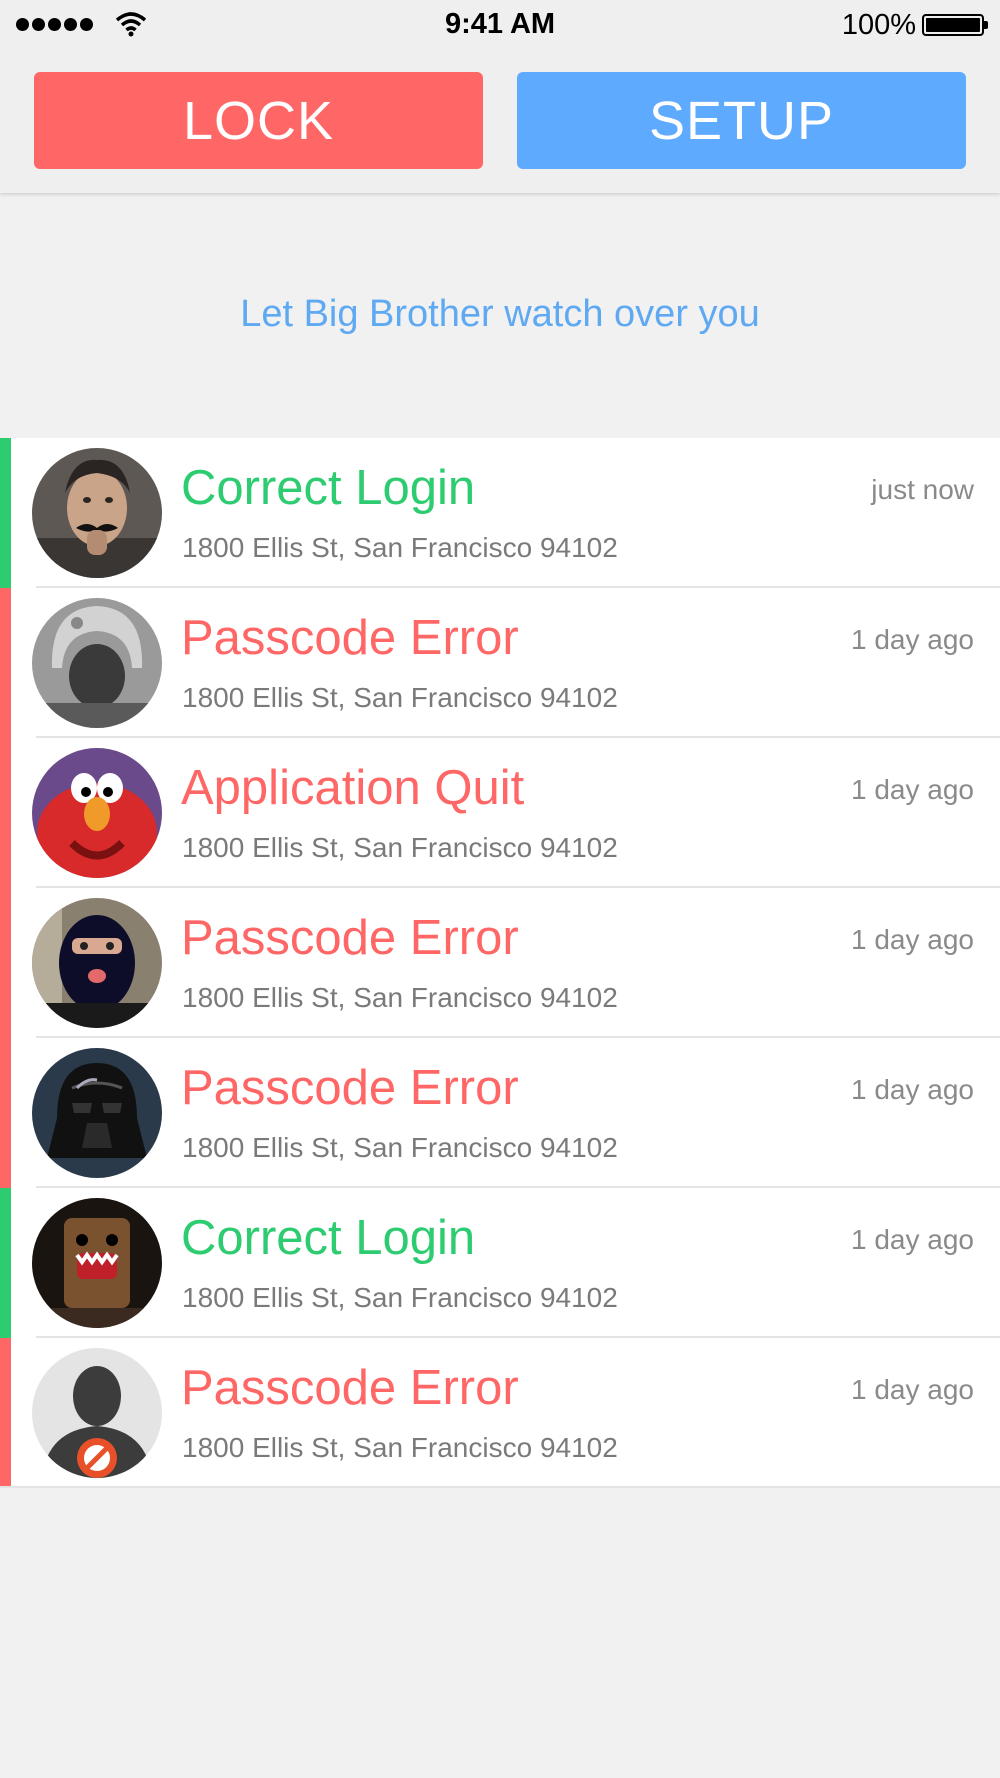 The image size is (1000, 1778). I want to click on battery-icon, so click(955, 25).